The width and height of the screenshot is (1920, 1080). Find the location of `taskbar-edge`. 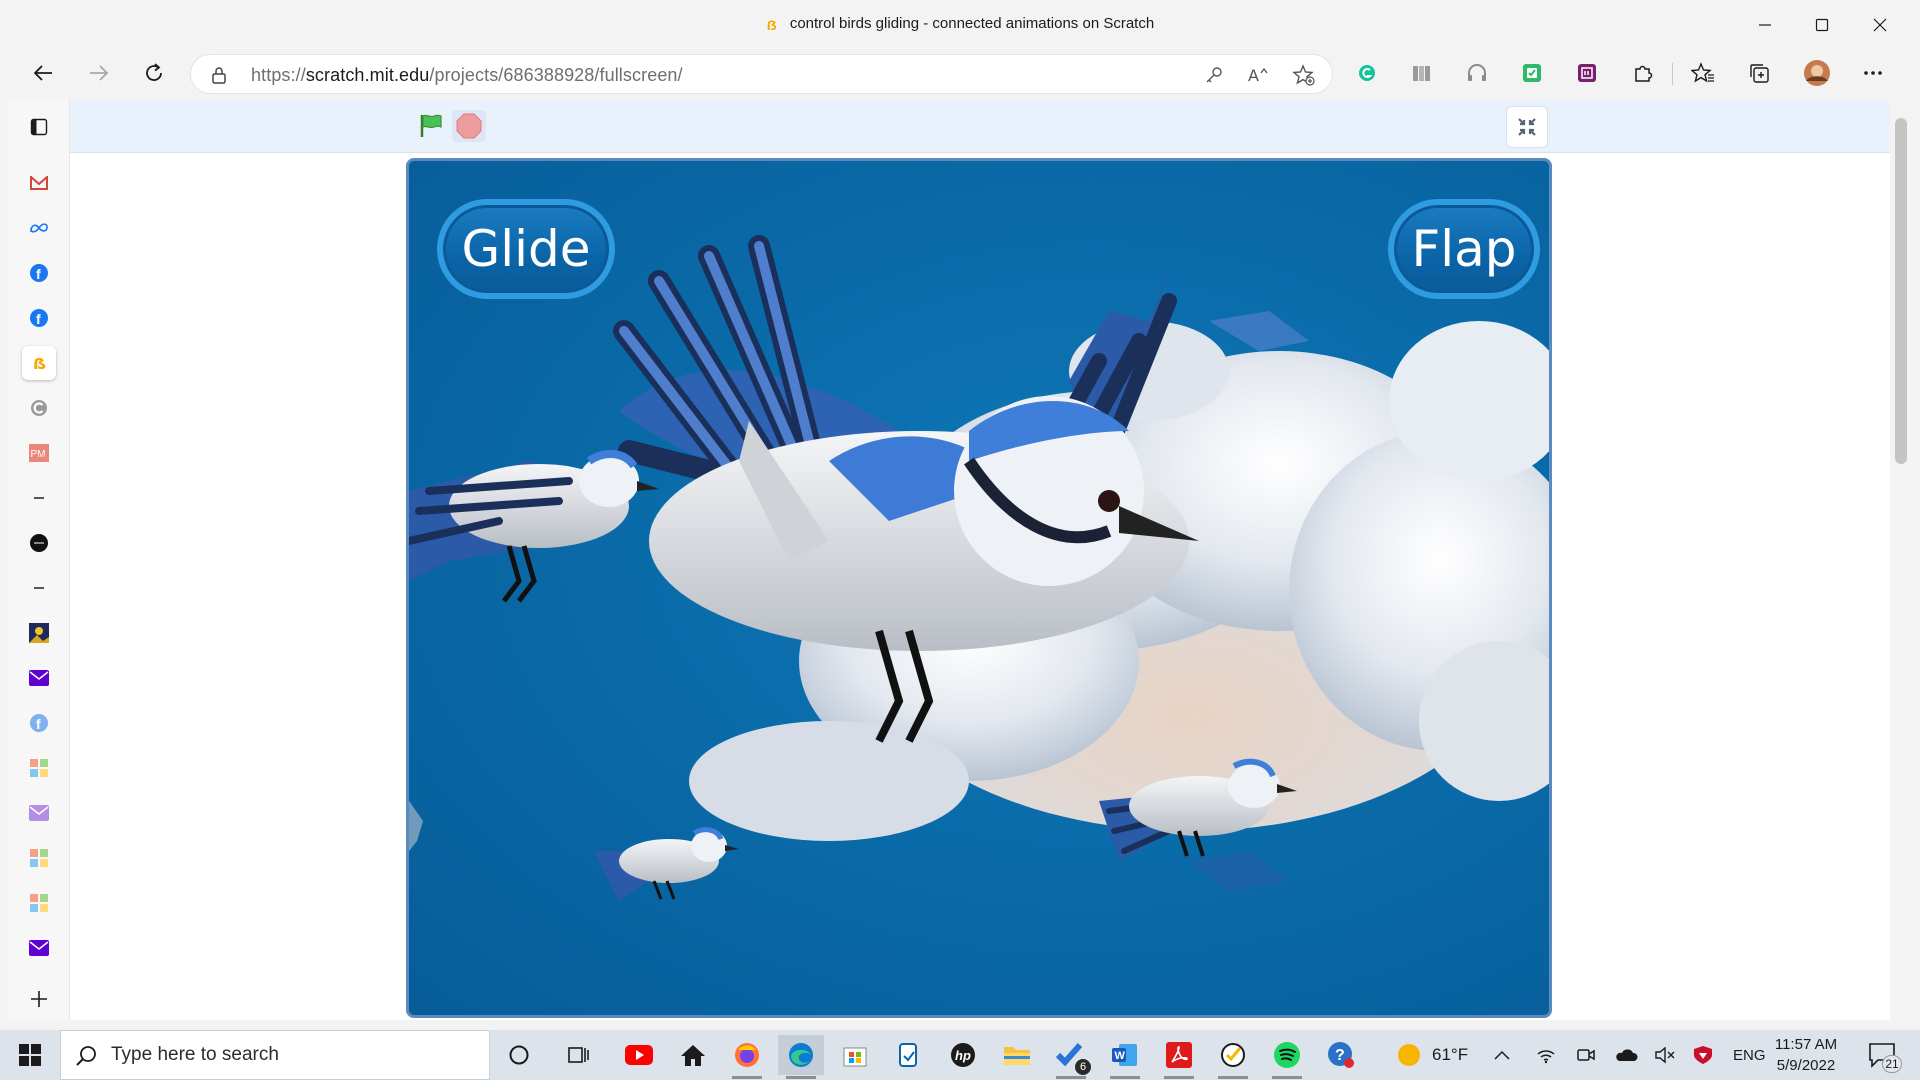

taskbar-edge is located at coordinates (801, 1057).